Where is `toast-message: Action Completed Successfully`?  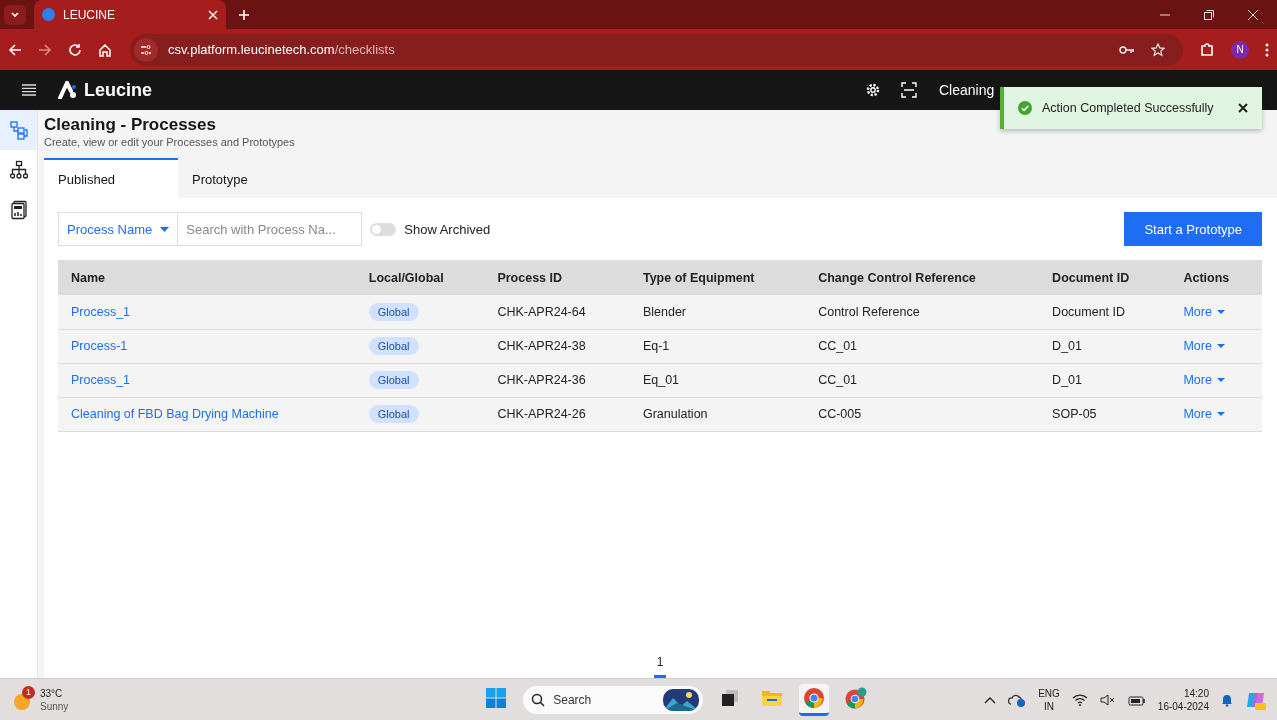
toast-message: Action Completed Successfully is located at coordinates (1128, 108).